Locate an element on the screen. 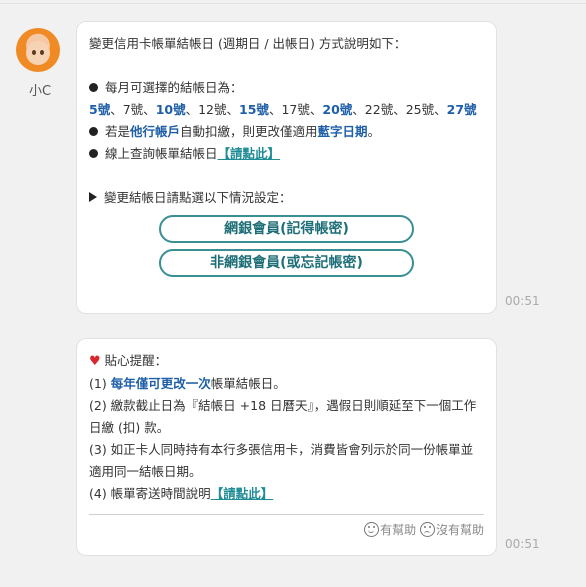  tip-1: (1) 每年僅可更改一次帳單結帳日。 is located at coordinates (286, 384).